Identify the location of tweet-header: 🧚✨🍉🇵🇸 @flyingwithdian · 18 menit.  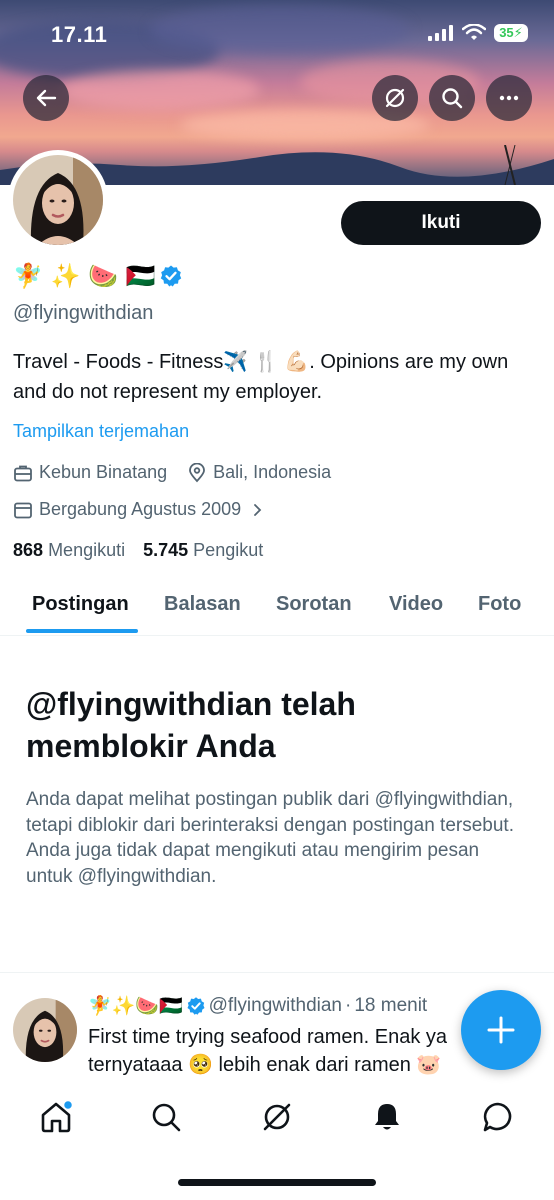
(258, 1006).